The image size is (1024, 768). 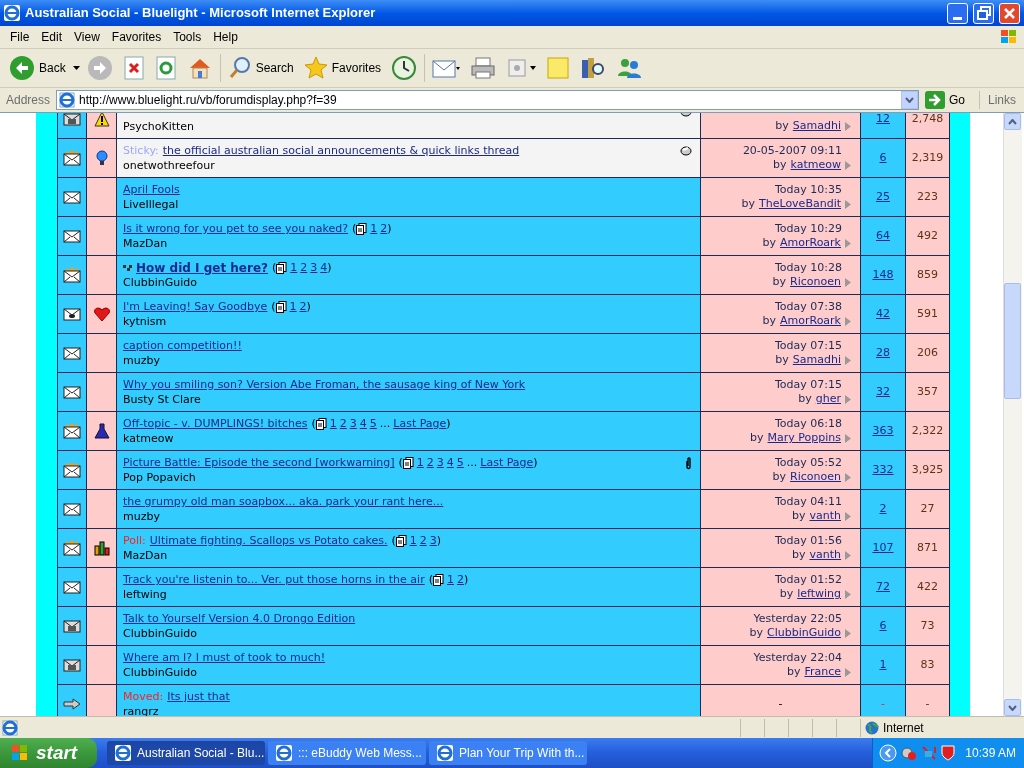 What do you see at coordinates (136, 37) in the screenshot?
I see `menu-item: Favorites` at bounding box center [136, 37].